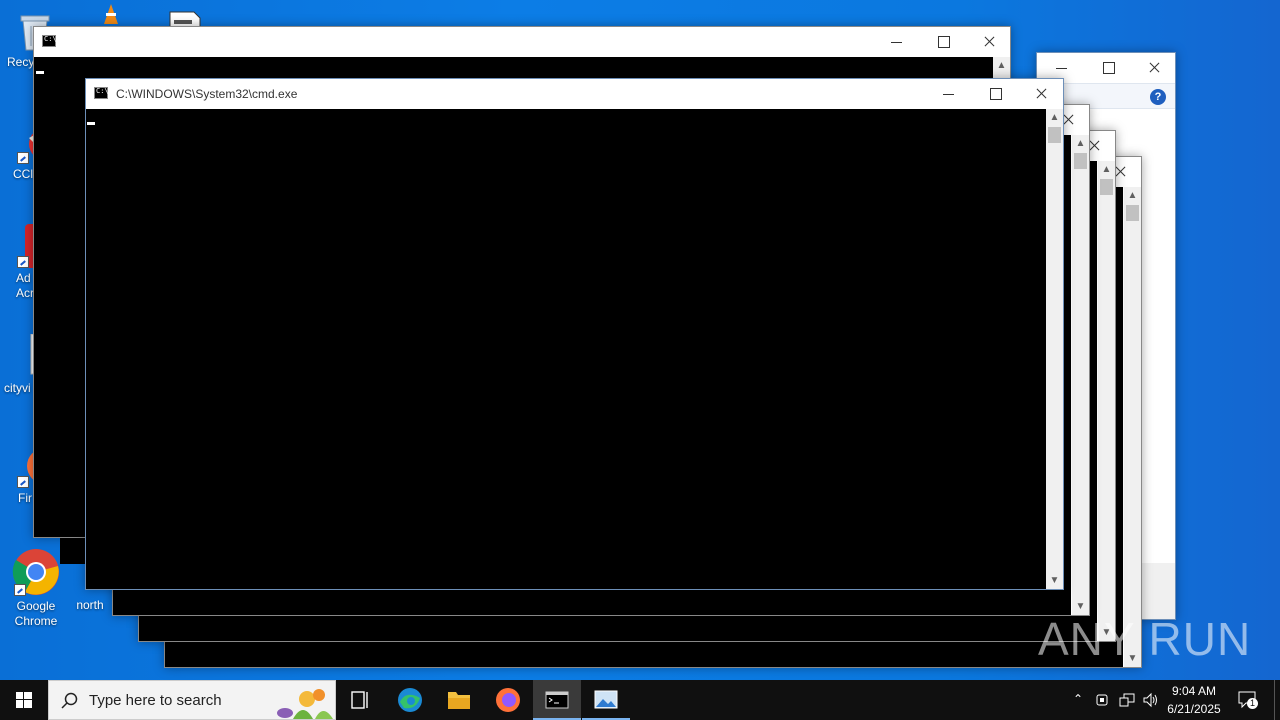 This screenshot has width=1280, height=720. I want to click on taskbar-cmd-active, so click(557, 700).